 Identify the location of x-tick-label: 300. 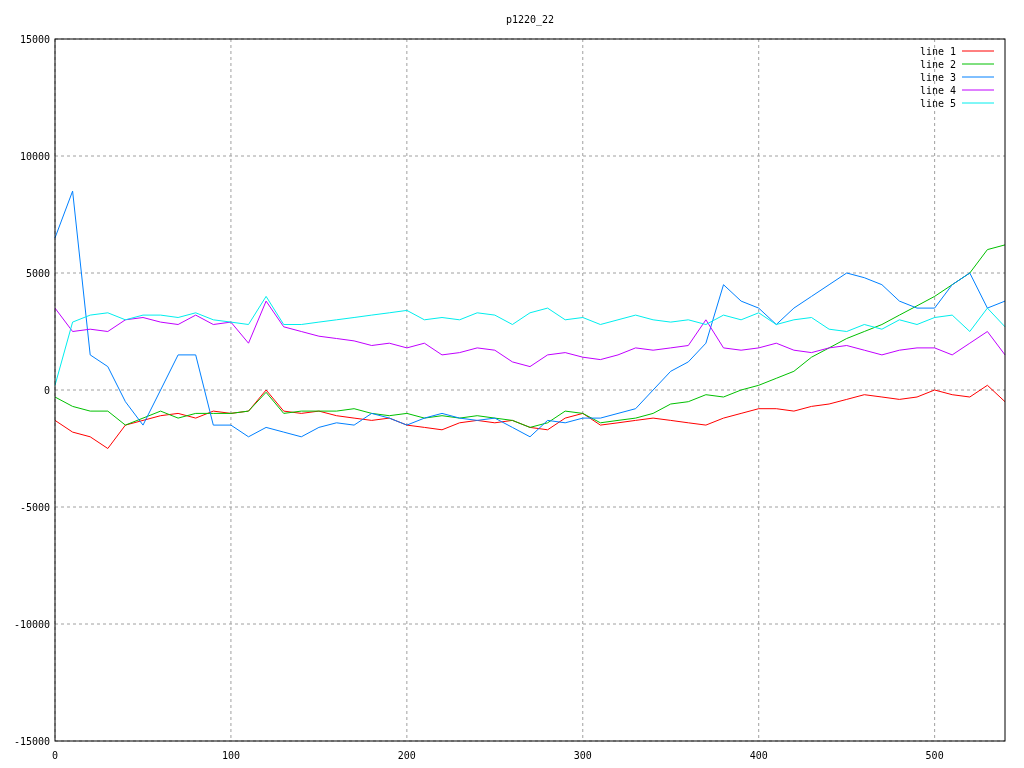
(582, 755).